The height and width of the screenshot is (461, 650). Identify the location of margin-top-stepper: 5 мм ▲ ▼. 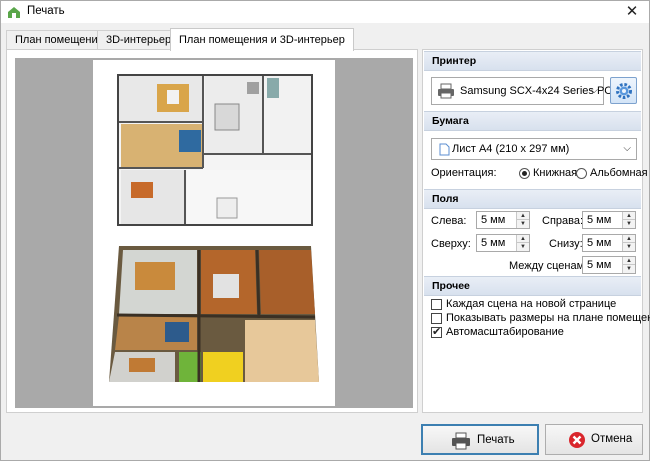
(503, 243).